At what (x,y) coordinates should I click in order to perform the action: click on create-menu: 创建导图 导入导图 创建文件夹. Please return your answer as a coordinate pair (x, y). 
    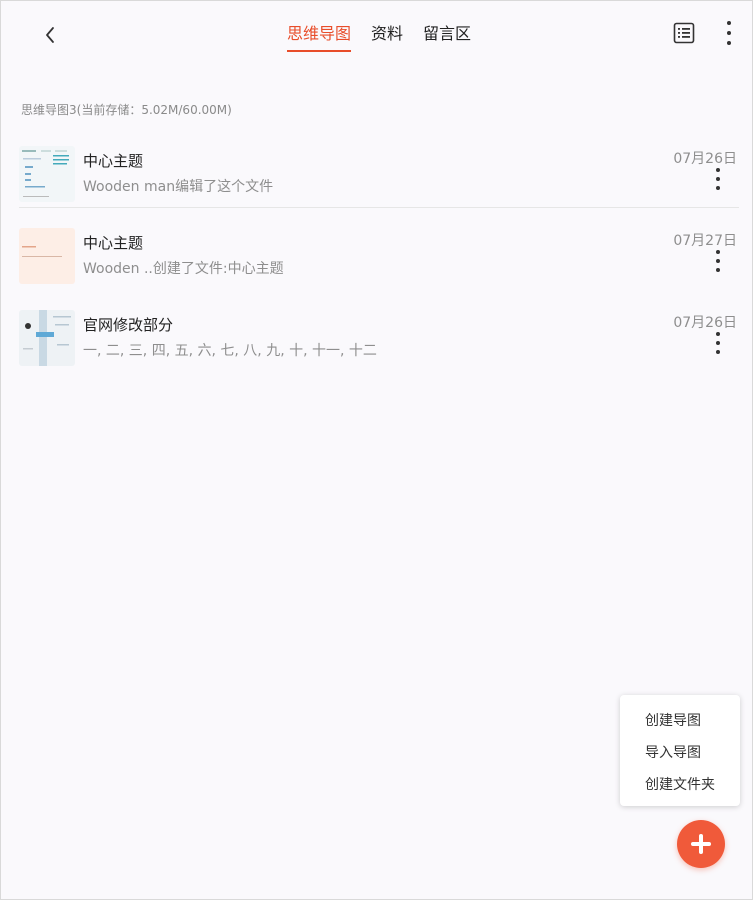
    Looking at the image, I should click on (680, 750).